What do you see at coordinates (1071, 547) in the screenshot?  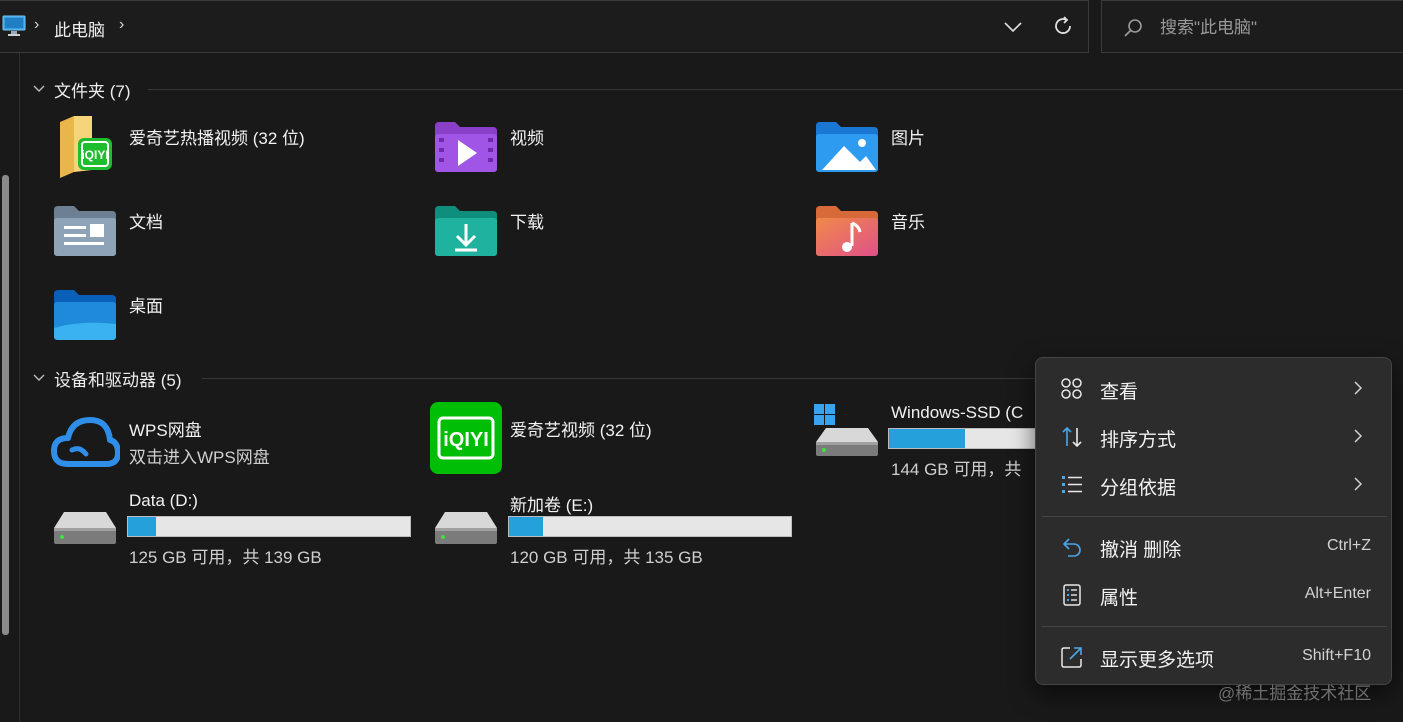 I see `undo-icon` at bounding box center [1071, 547].